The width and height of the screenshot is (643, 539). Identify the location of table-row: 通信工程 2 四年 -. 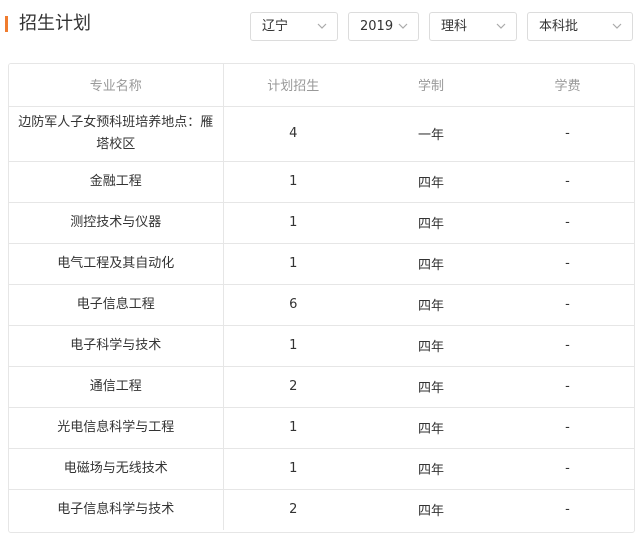
(321, 387).